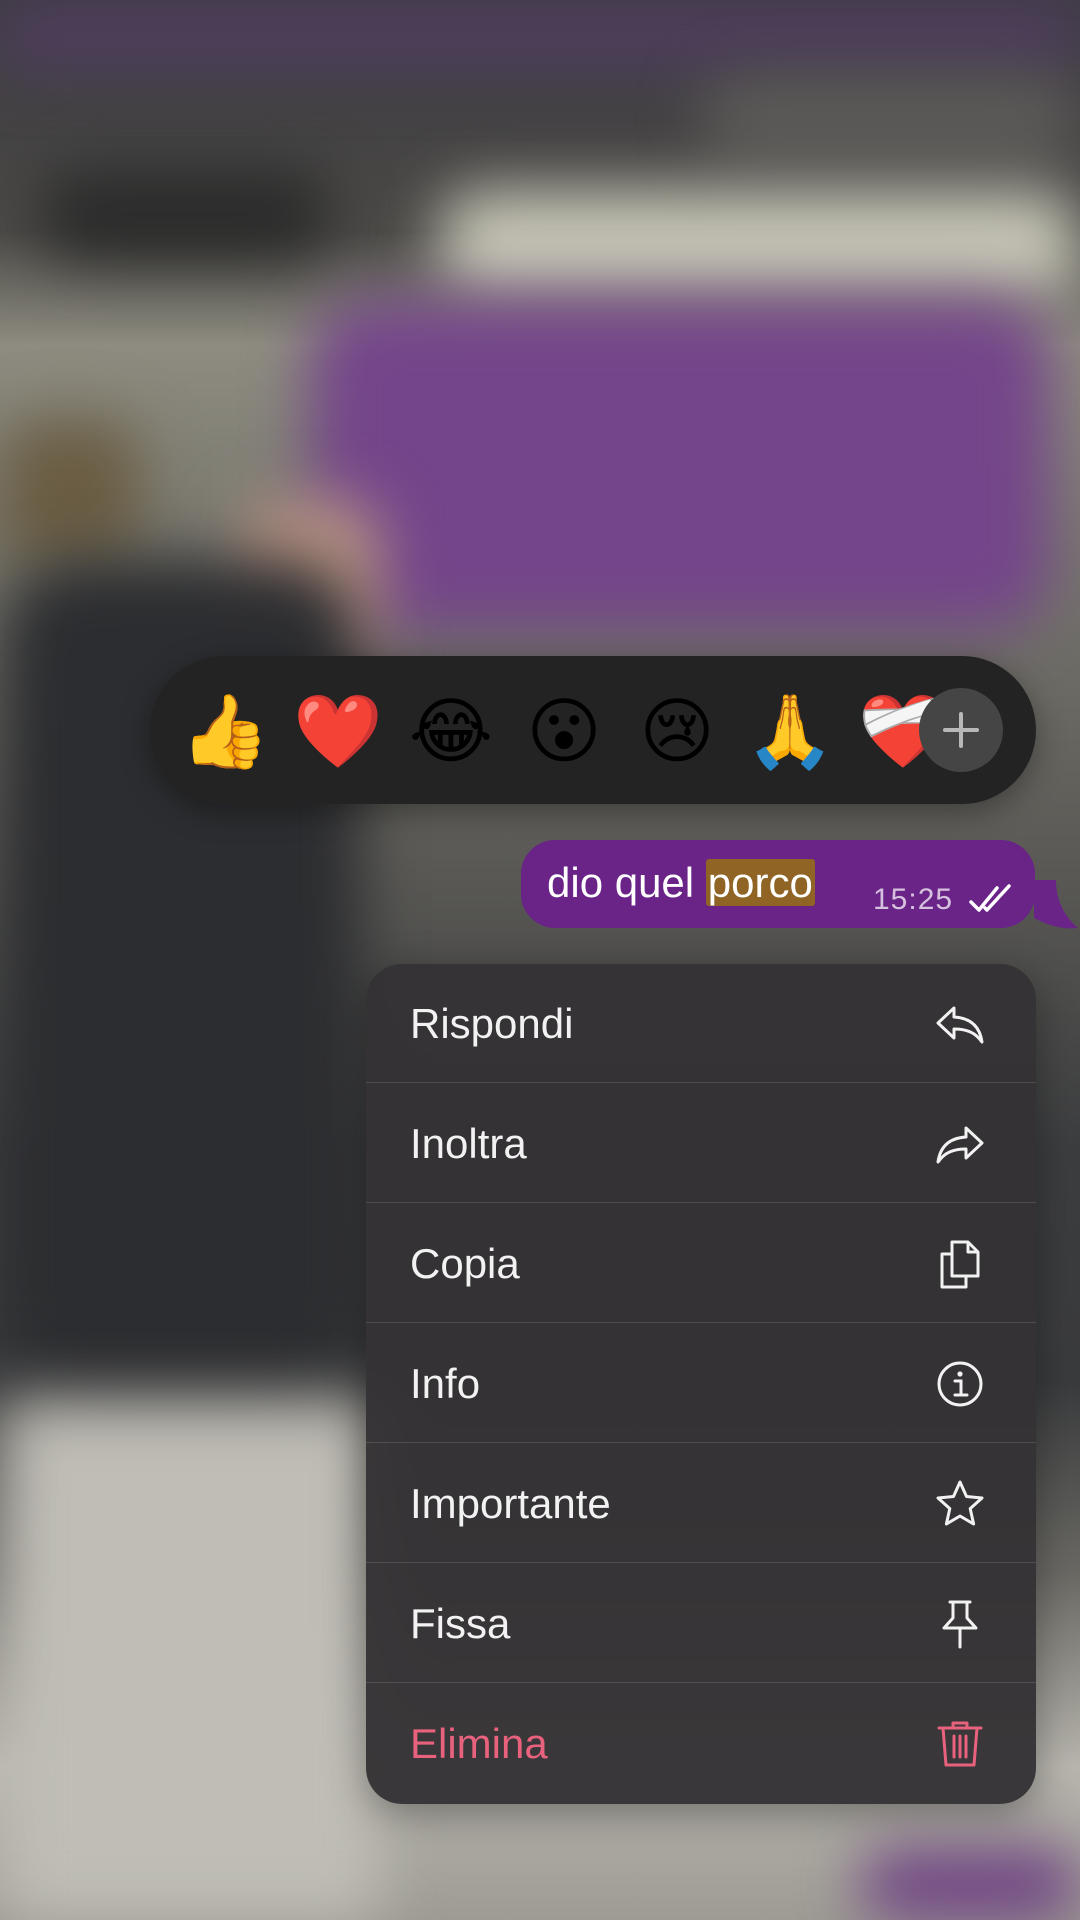  Describe the element at coordinates (701, 1263) in the screenshot. I see `menu-item-copy: Copia` at that location.